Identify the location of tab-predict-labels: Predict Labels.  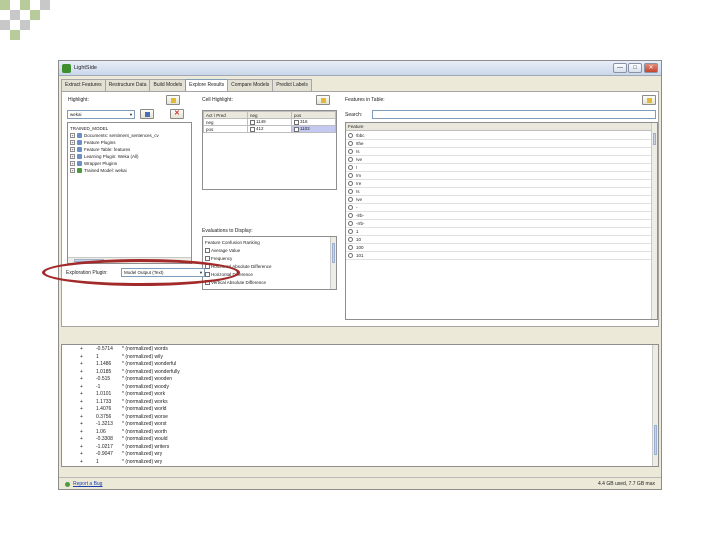
(292, 85).